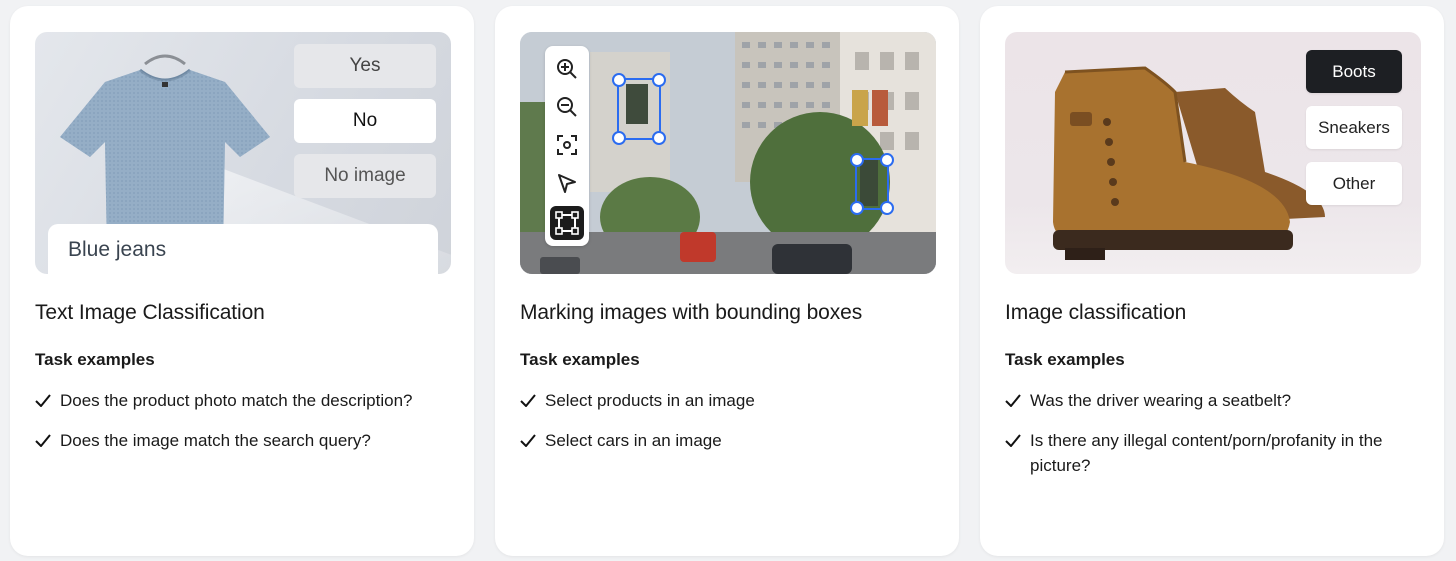  What do you see at coordinates (215, 440) in the screenshot?
I see `example-text: Does the image match the search query?` at bounding box center [215, 440].